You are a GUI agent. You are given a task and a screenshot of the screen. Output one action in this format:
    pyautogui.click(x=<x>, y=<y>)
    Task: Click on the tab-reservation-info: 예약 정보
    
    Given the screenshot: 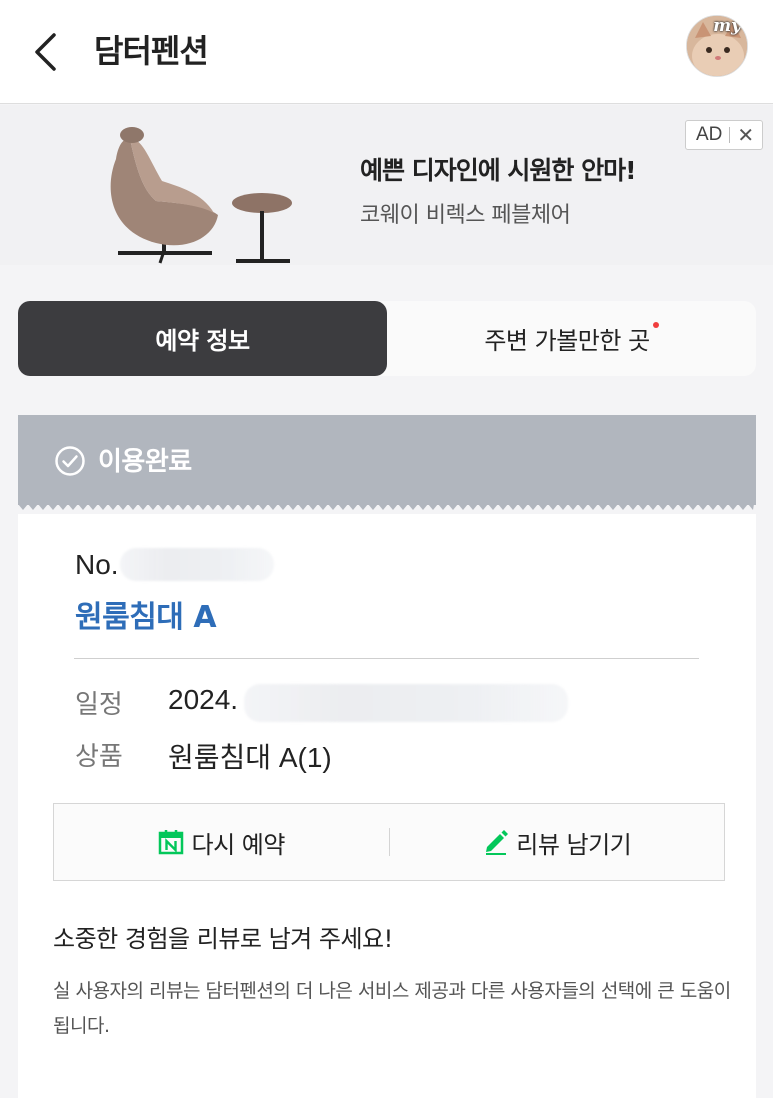 What is the action you would take?
    pyautogui.click(x=202, y=338)
    